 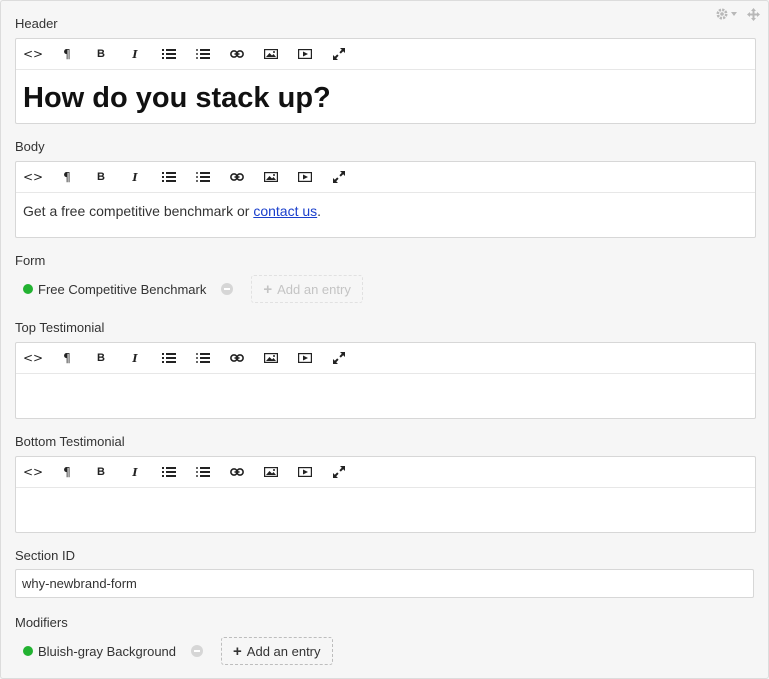 What do you see at coordinates (30, 260) in the screenshot?
I see `form-label: Form` at bounding box center [30, 260].